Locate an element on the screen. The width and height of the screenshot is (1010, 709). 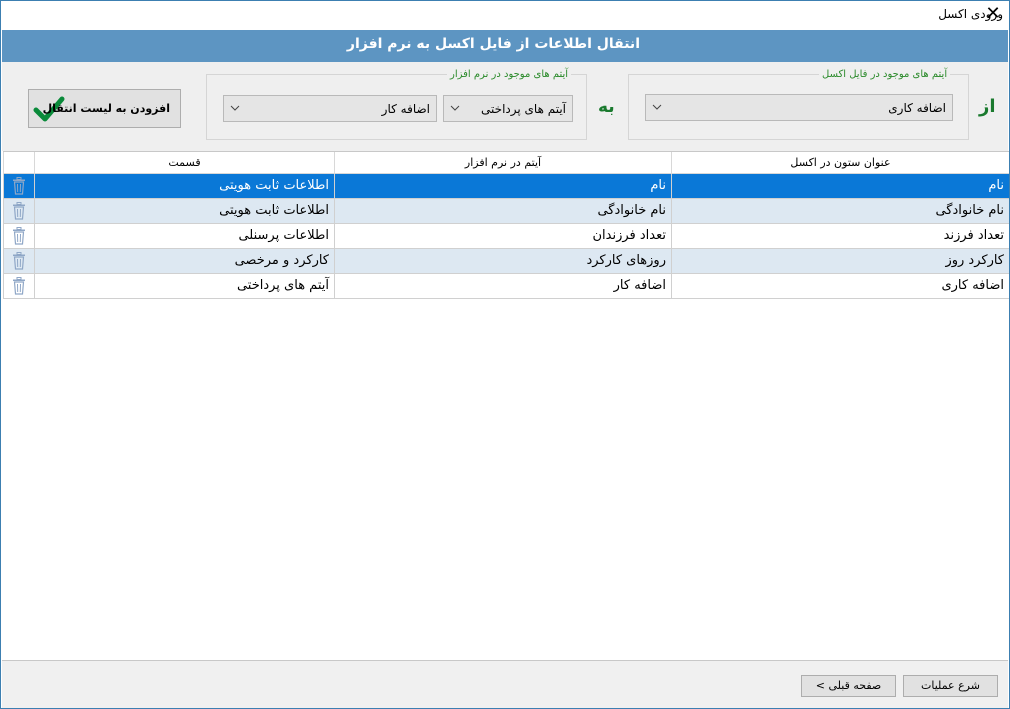
table-row: اطلاعات پرسنلی تعداد فرزندان تعداد فرزند is located at coordinates (506, 236).